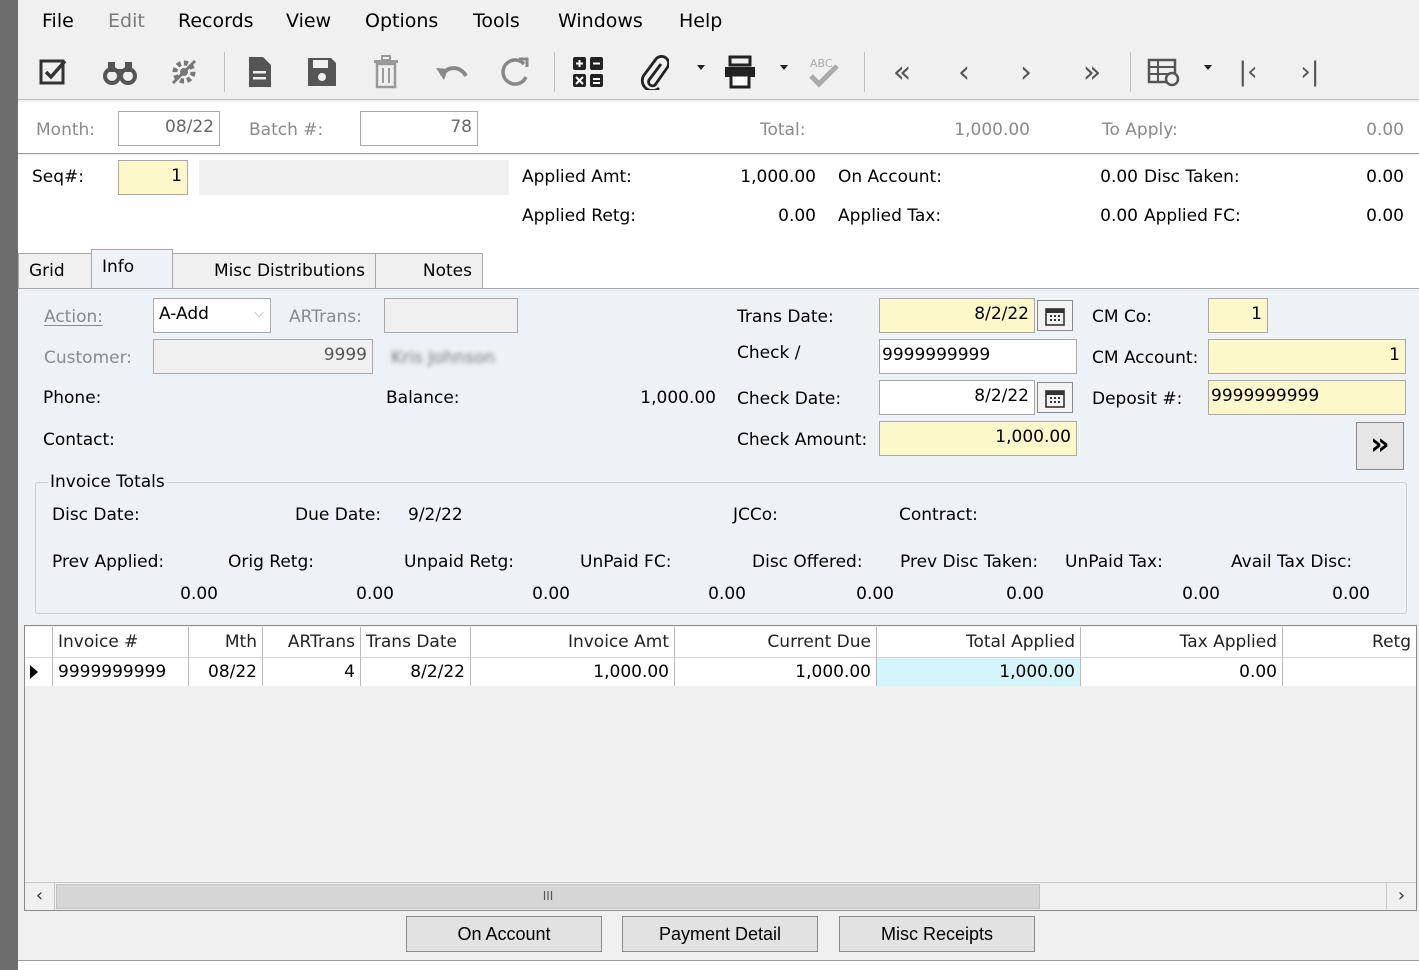  I want to click on artrans-field, so click(451, 315).